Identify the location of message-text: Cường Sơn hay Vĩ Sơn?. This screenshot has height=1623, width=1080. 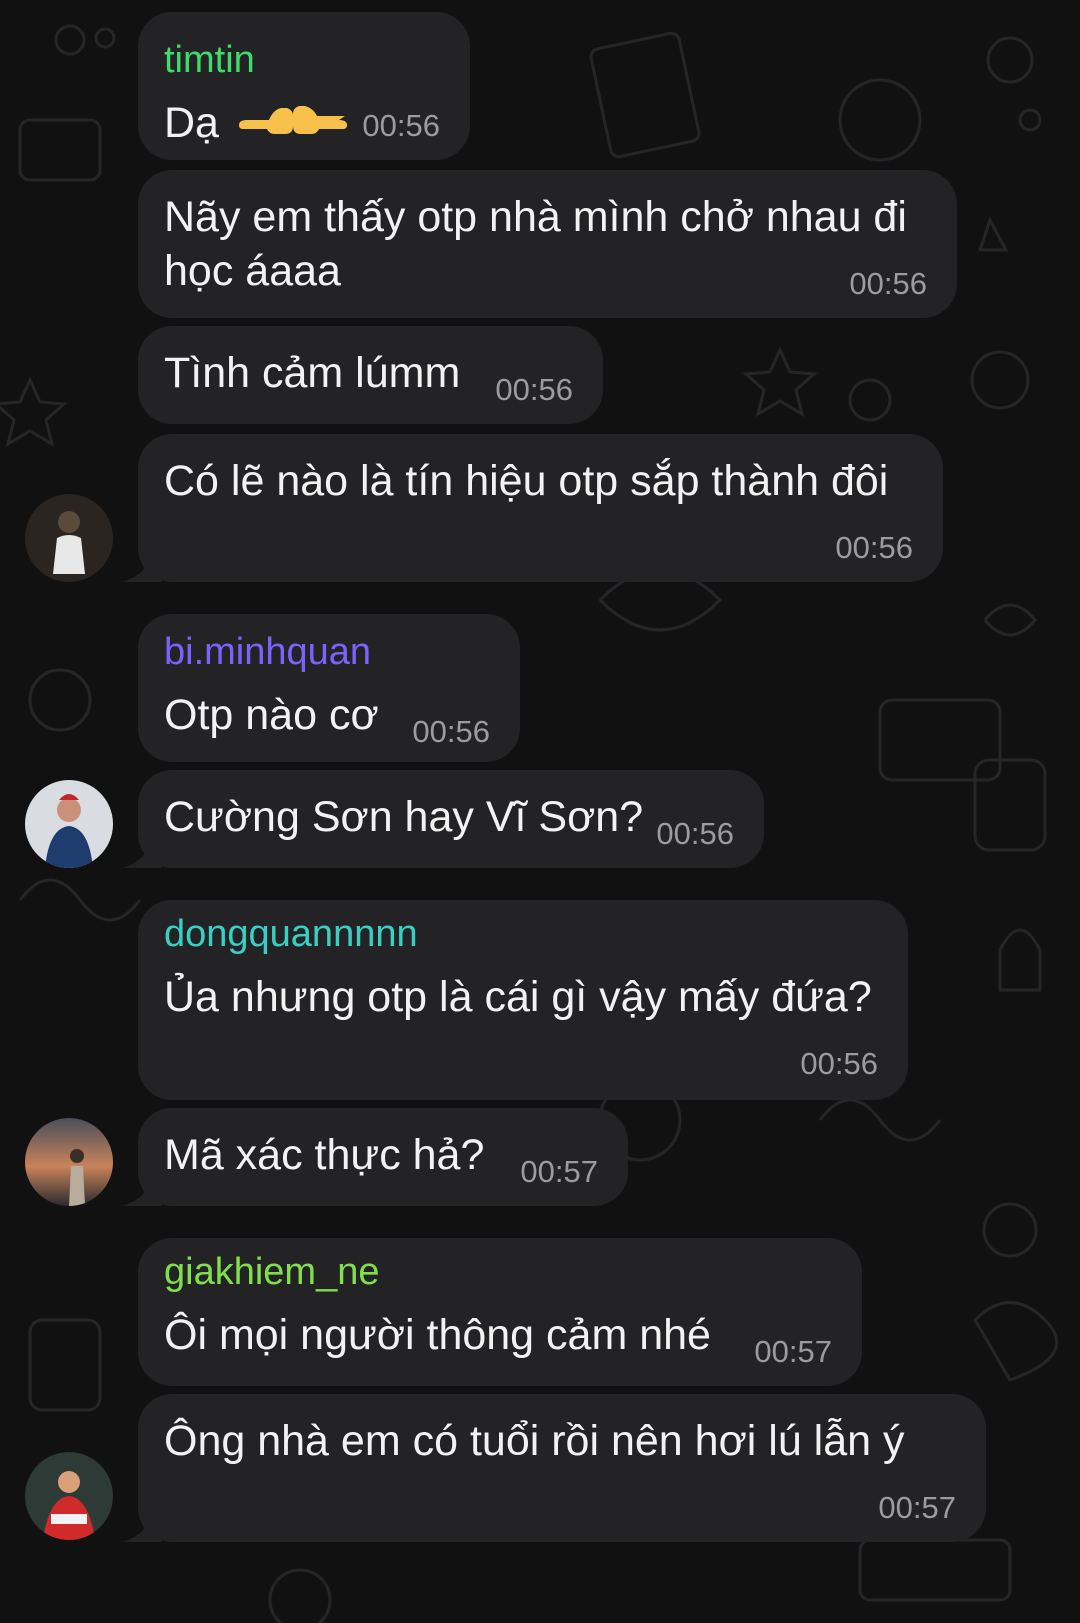
(404, 817).